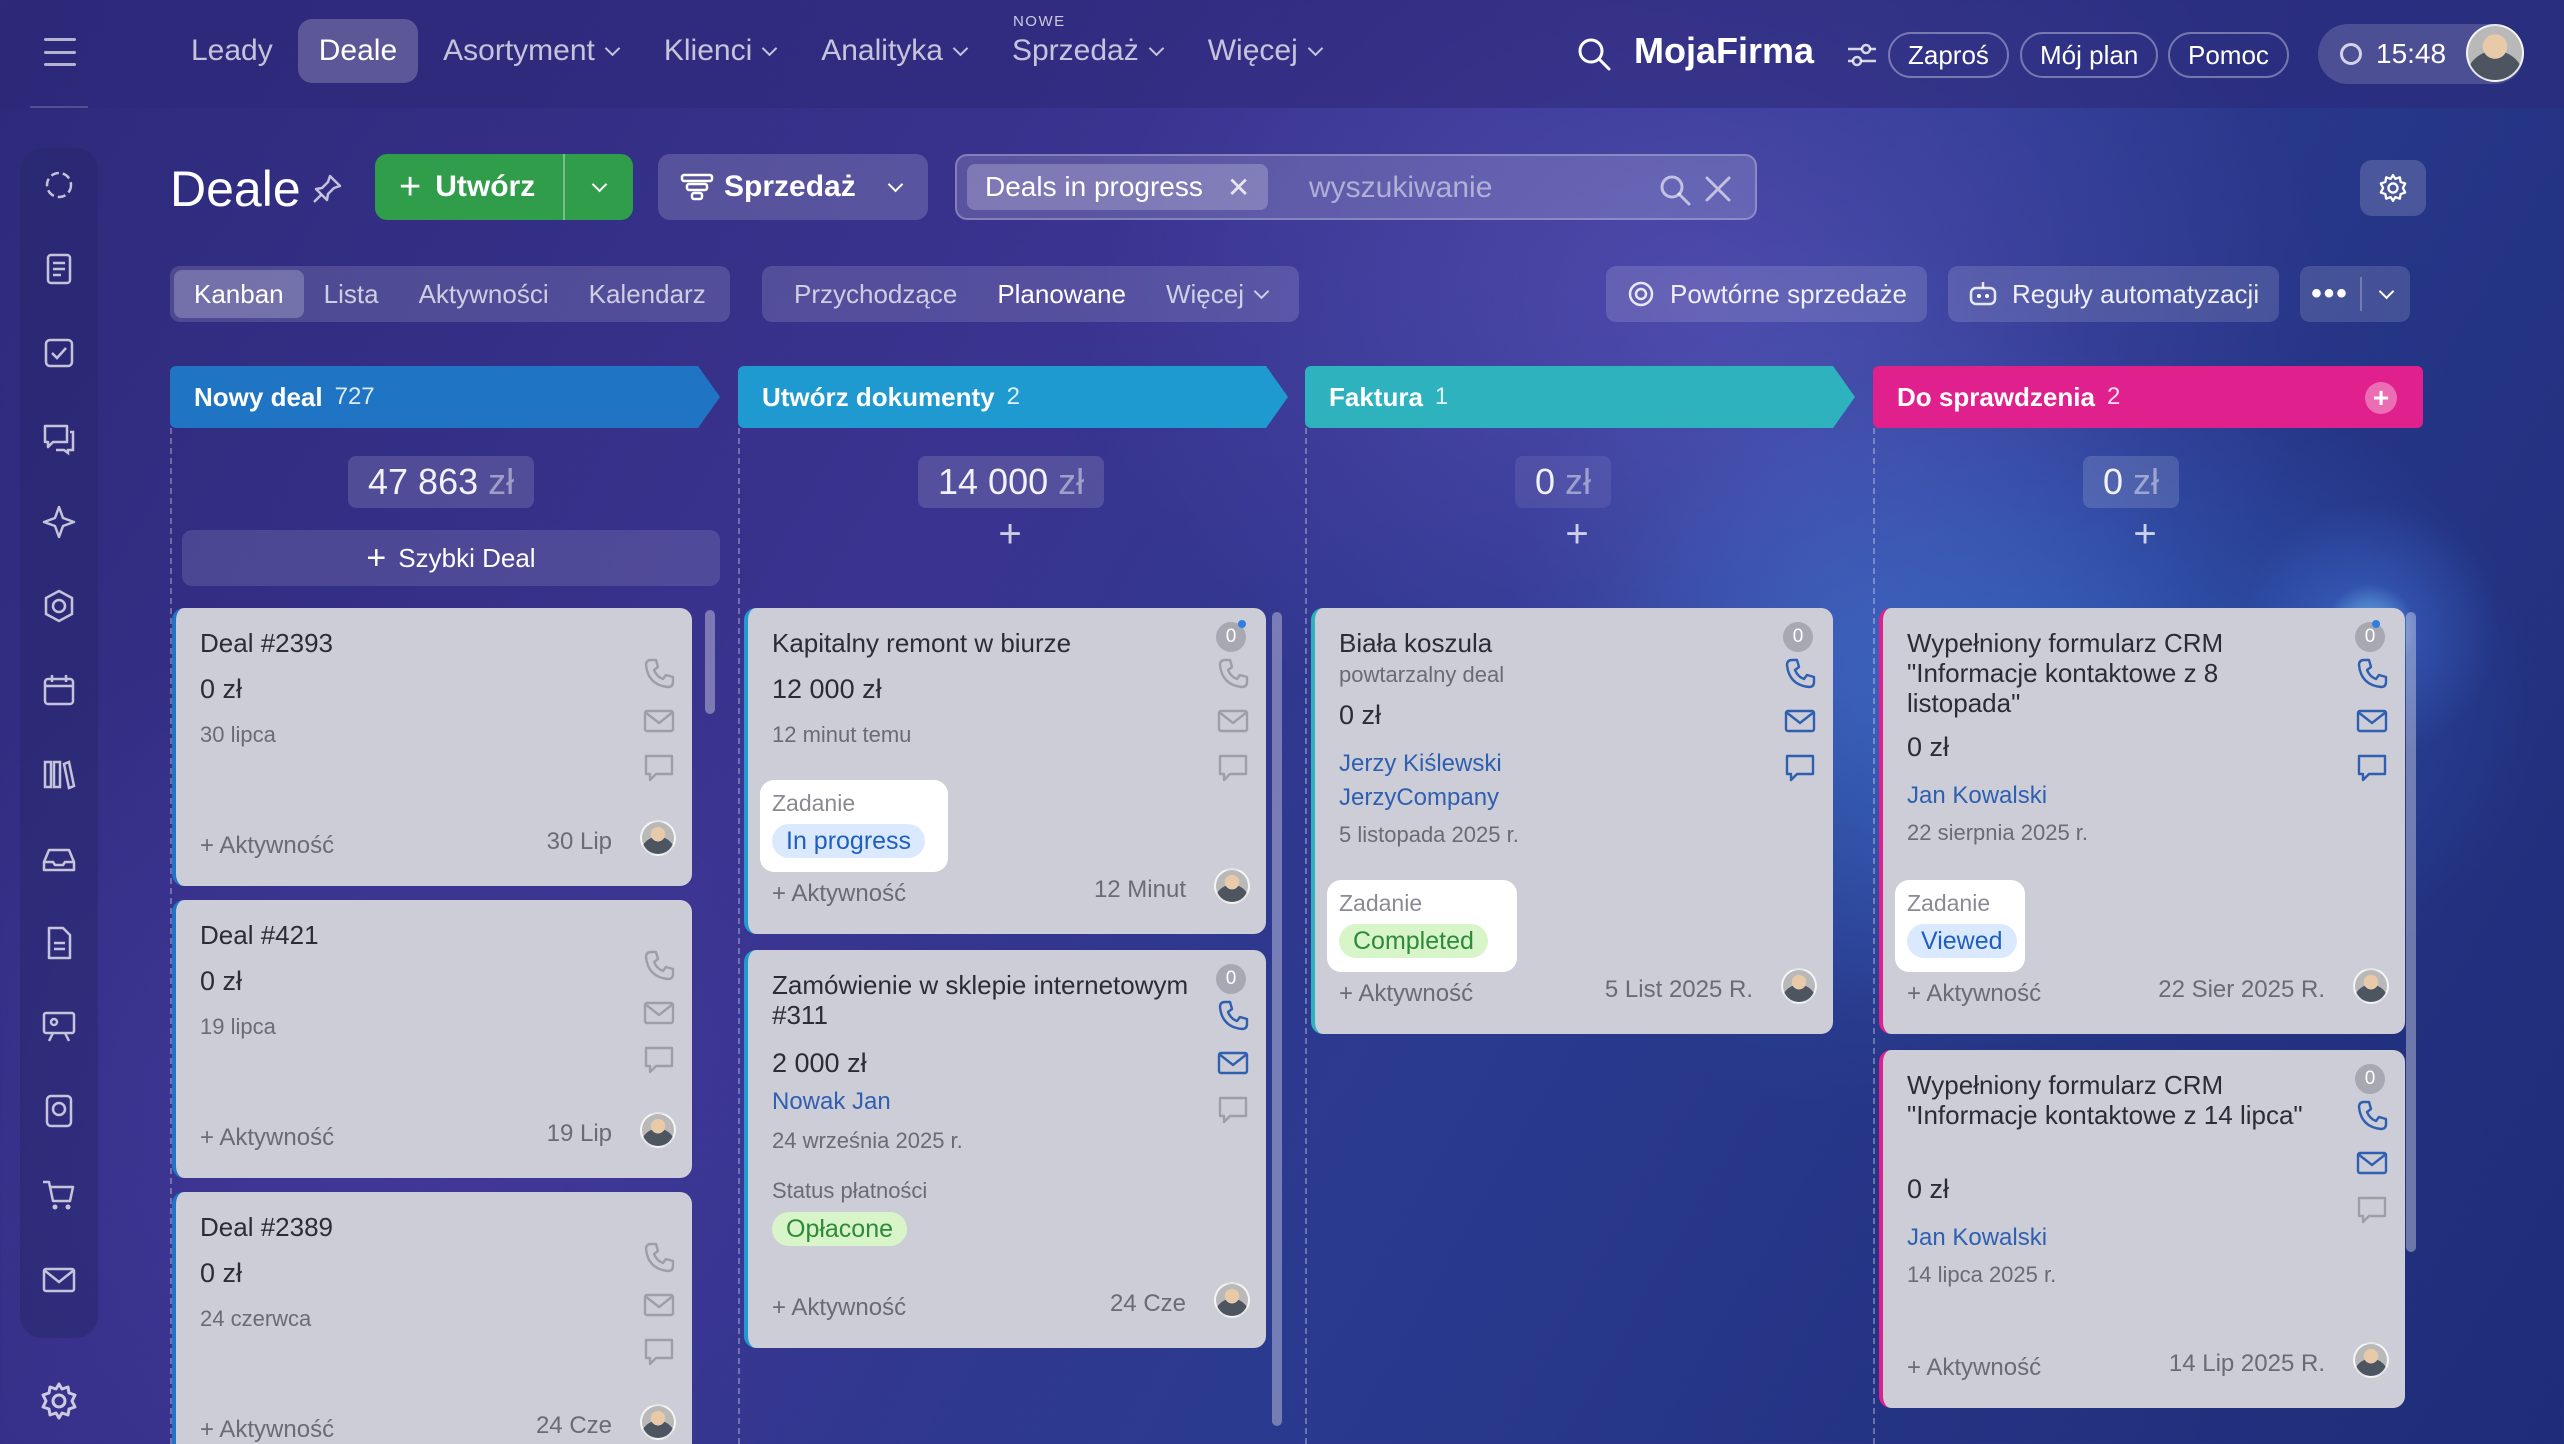 The width and height of the screenshot is (2564, 1444). What do you see at coordinates (2381, 398) in the screenshot?
I see `add-stage-icon: +` at bounding box center [2381, 398].